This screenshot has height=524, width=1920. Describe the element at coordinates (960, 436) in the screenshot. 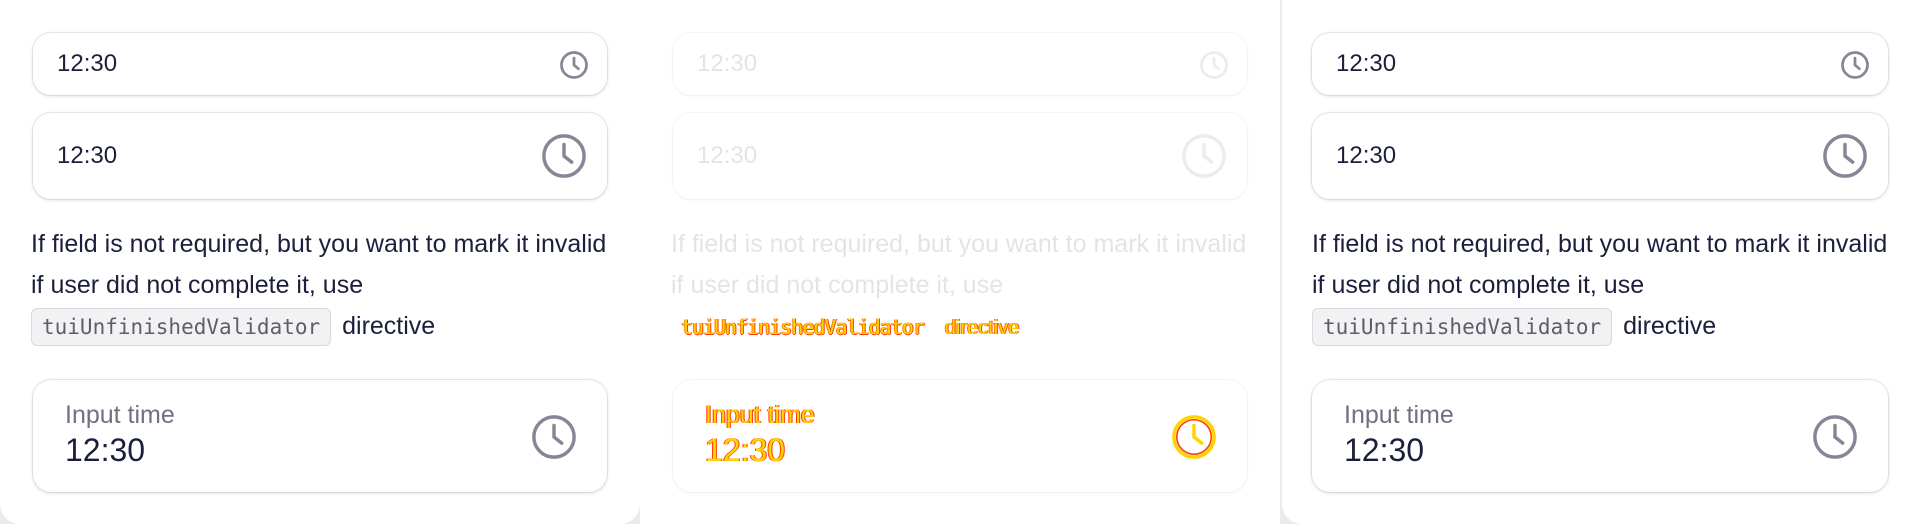

I see `time-input-large-disabled: Input time 12:30` at that location.